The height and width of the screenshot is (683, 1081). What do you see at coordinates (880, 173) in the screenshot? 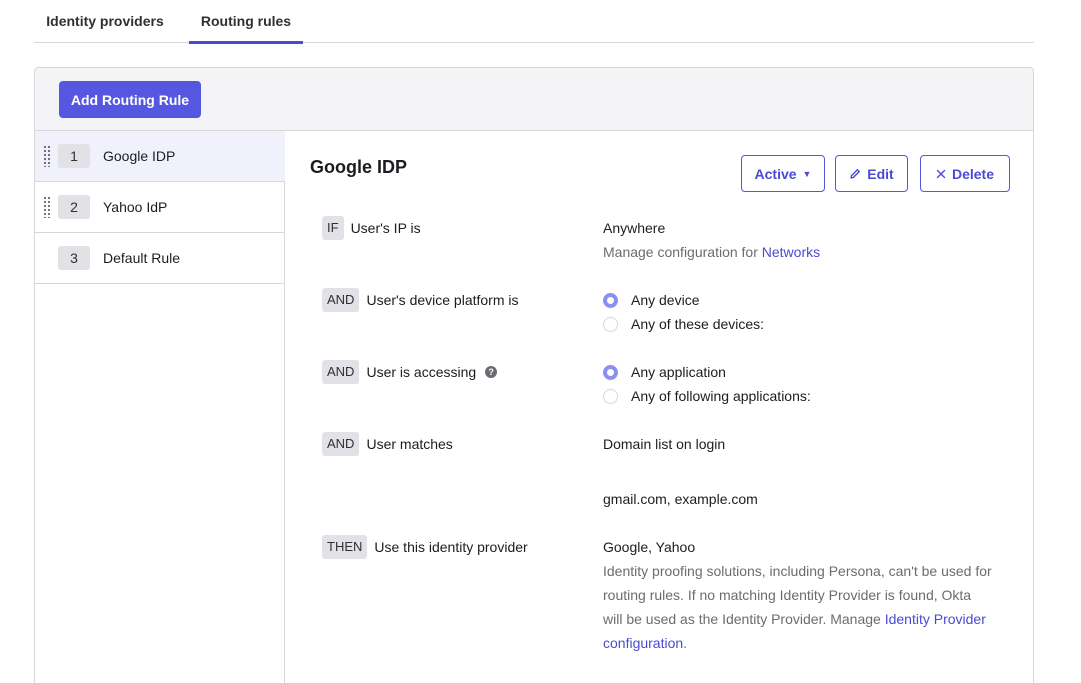
I see `edit-label: Edit` at bounding box center [880, 173].